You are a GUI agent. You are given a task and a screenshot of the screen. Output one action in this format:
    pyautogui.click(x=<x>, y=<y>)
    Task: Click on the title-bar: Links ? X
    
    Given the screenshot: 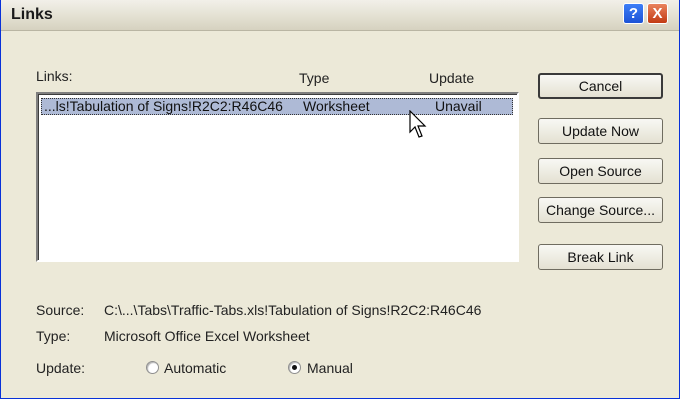 What is the action you would take?
    pyautogui.click(x=340, y=15)
    